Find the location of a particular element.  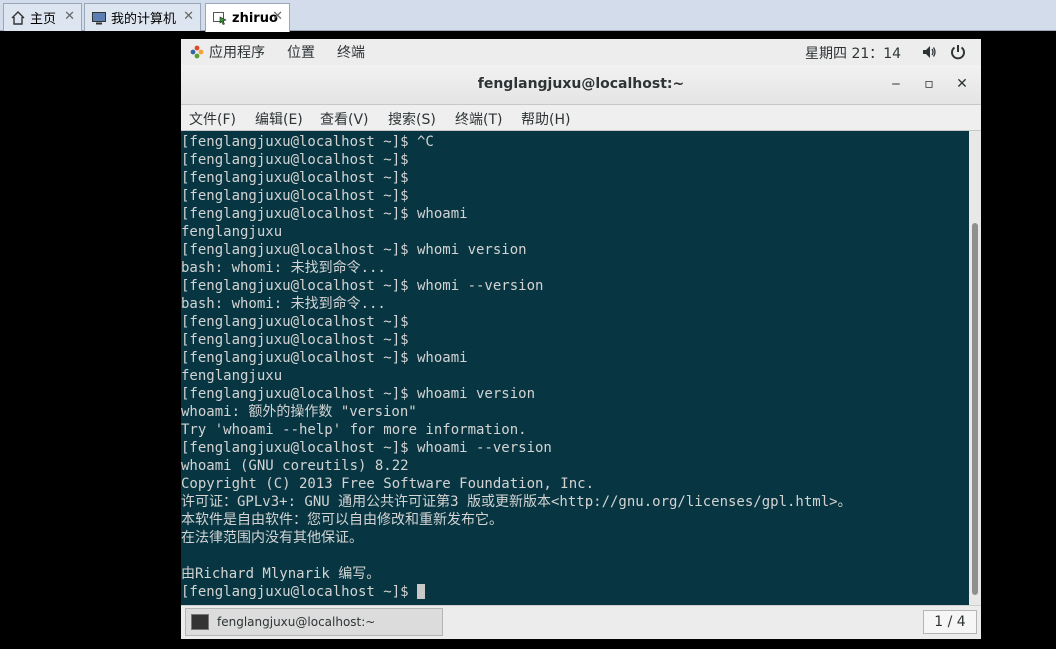

host-tab-strip: 主页 ✕ 我的计算机 ✕ zhiruo ✕ is located at coordinates (528, 16).